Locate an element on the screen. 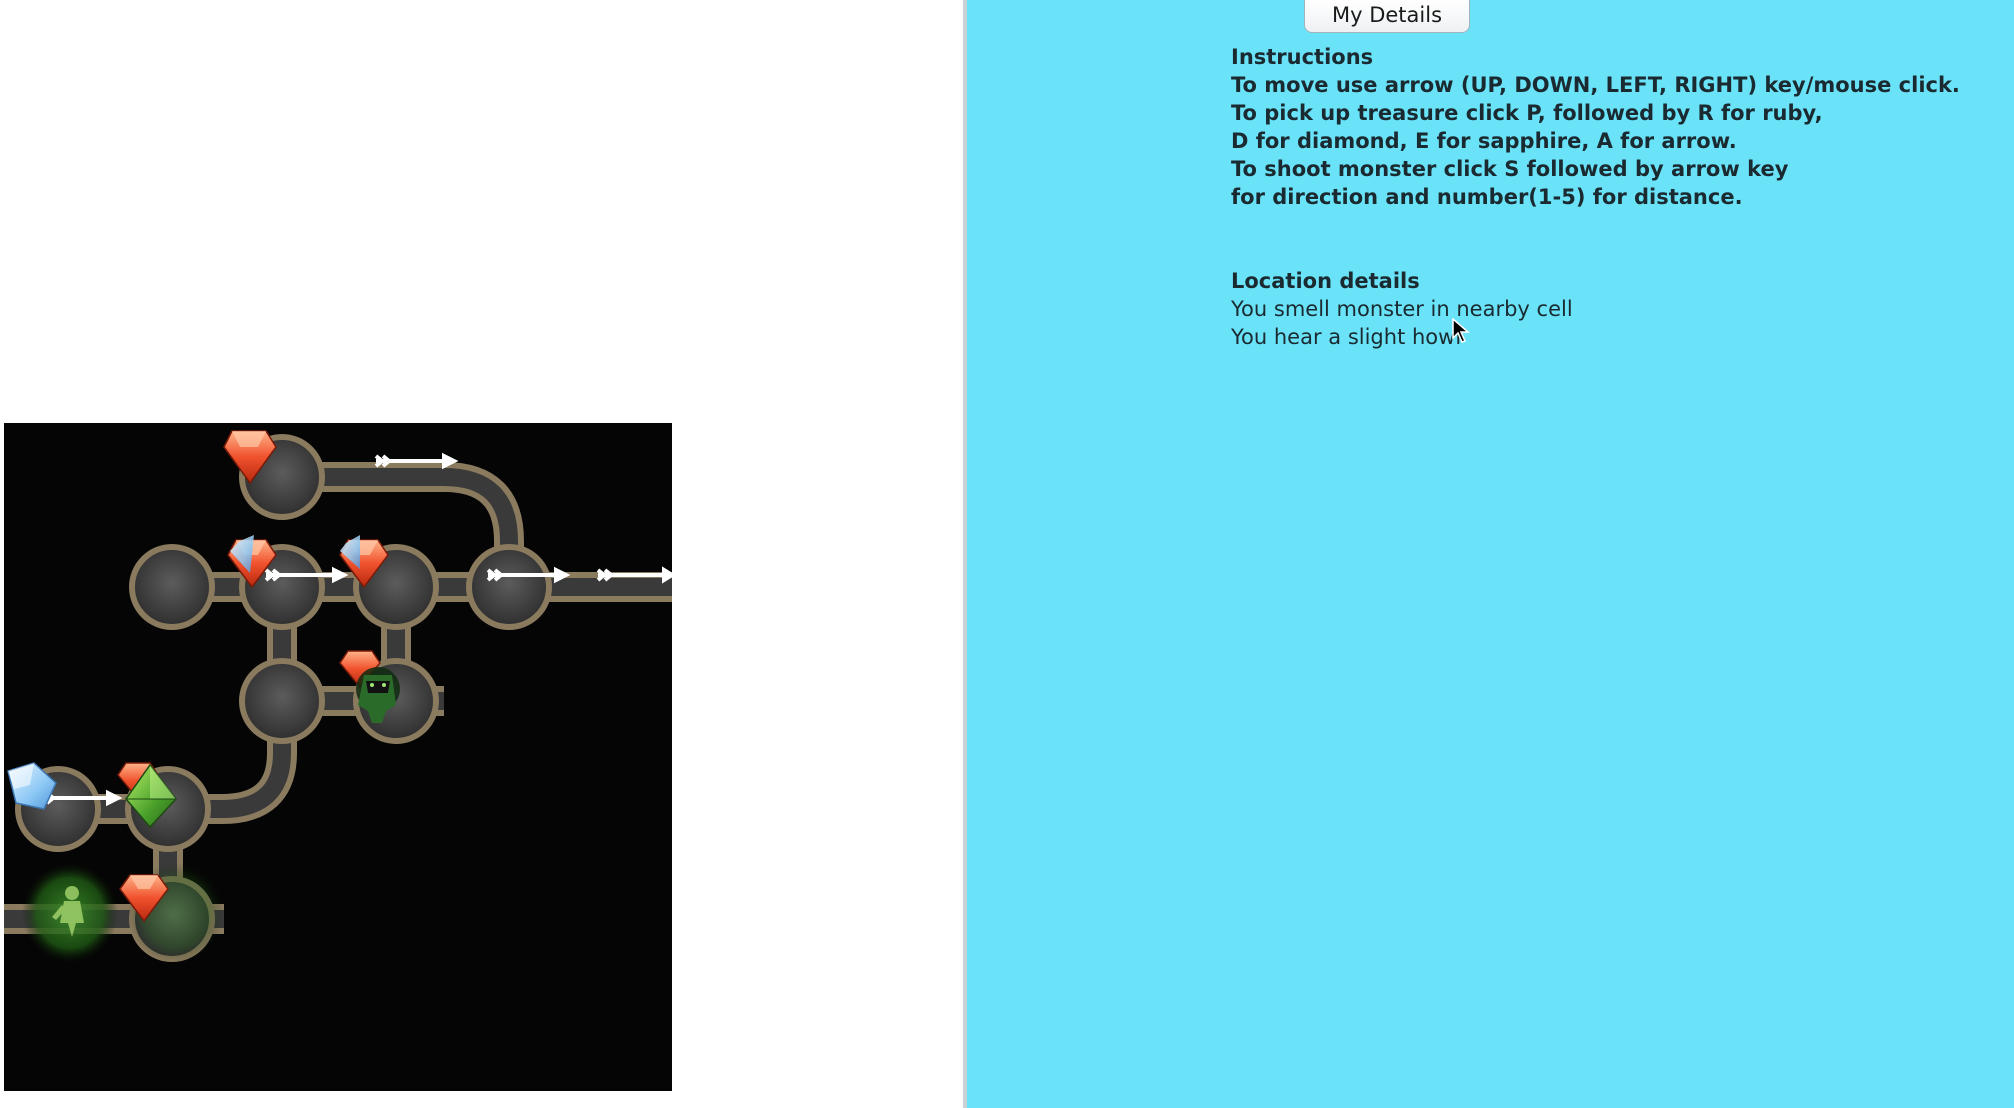  location-detail-line: You smell monster in nearby cell is located at coordinates (1402, 309).